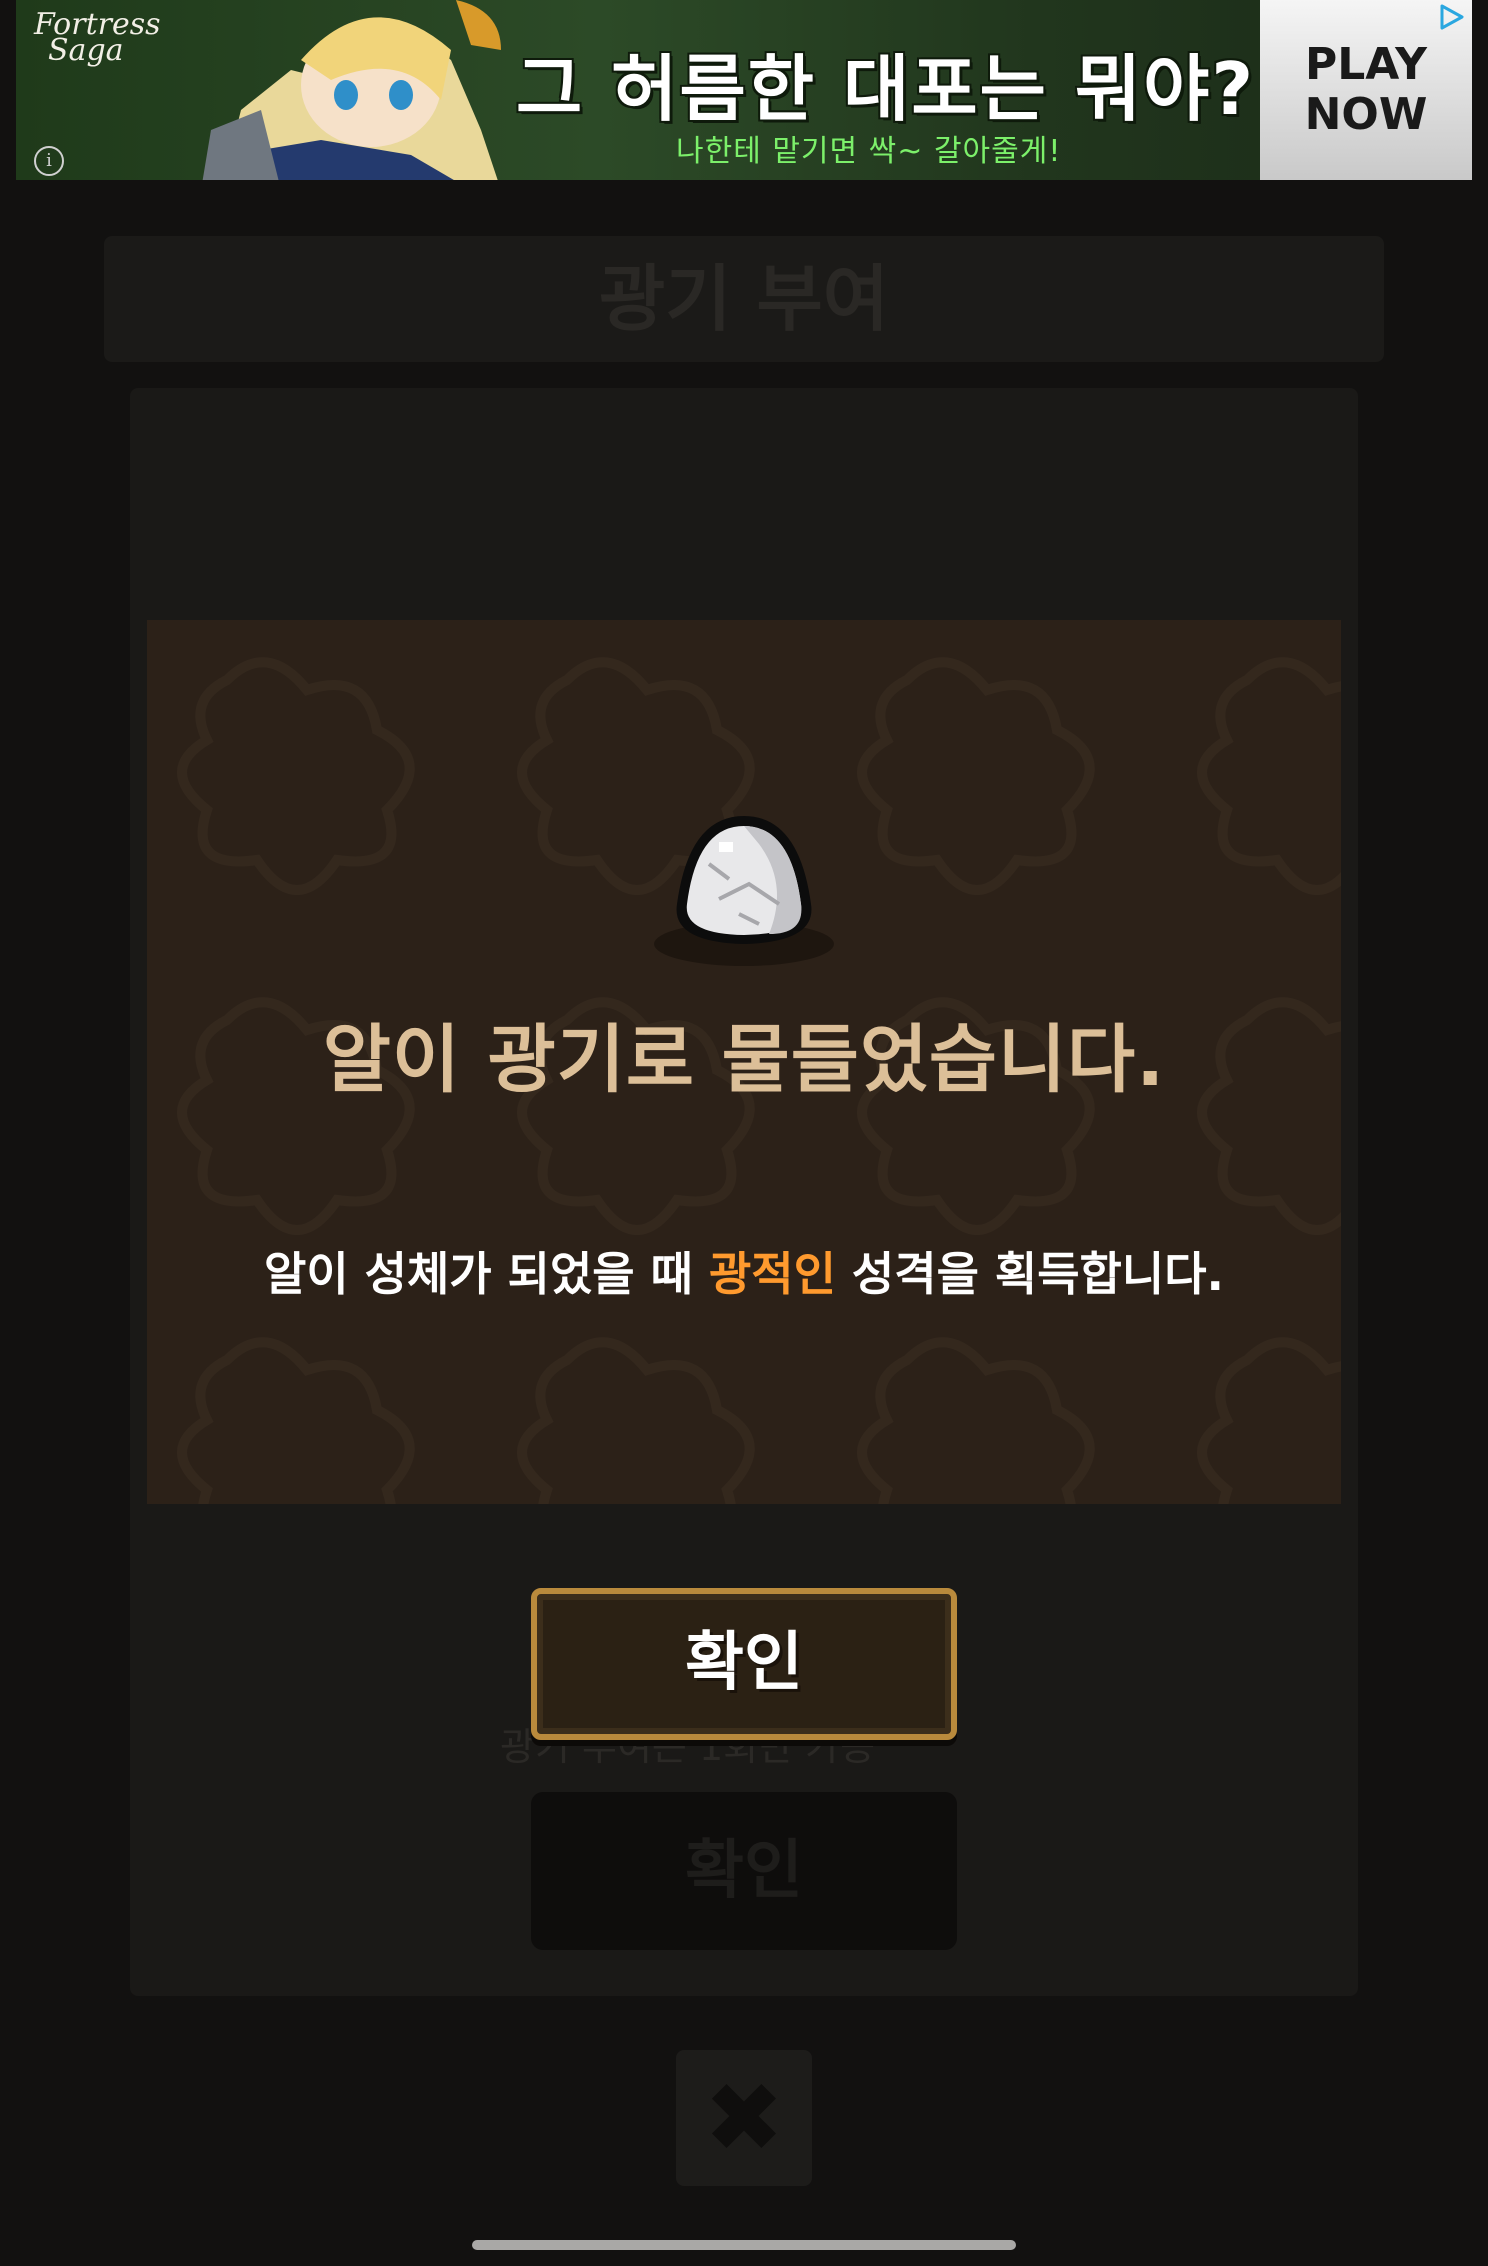 The image size is (1488, 2266). What do you see at coordinates (744, 1871) in the screenshot?
I see `background-confirm-button: 확인` at bounding box center [744, 1871].